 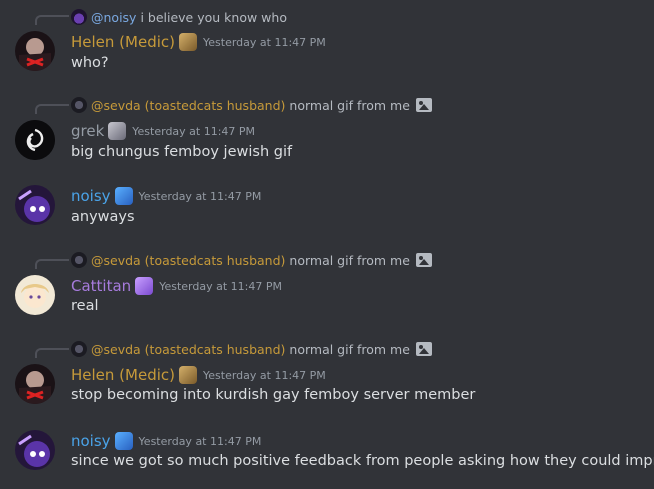 I want to click on reply-author: @noisy, so click(x=113, y=17).